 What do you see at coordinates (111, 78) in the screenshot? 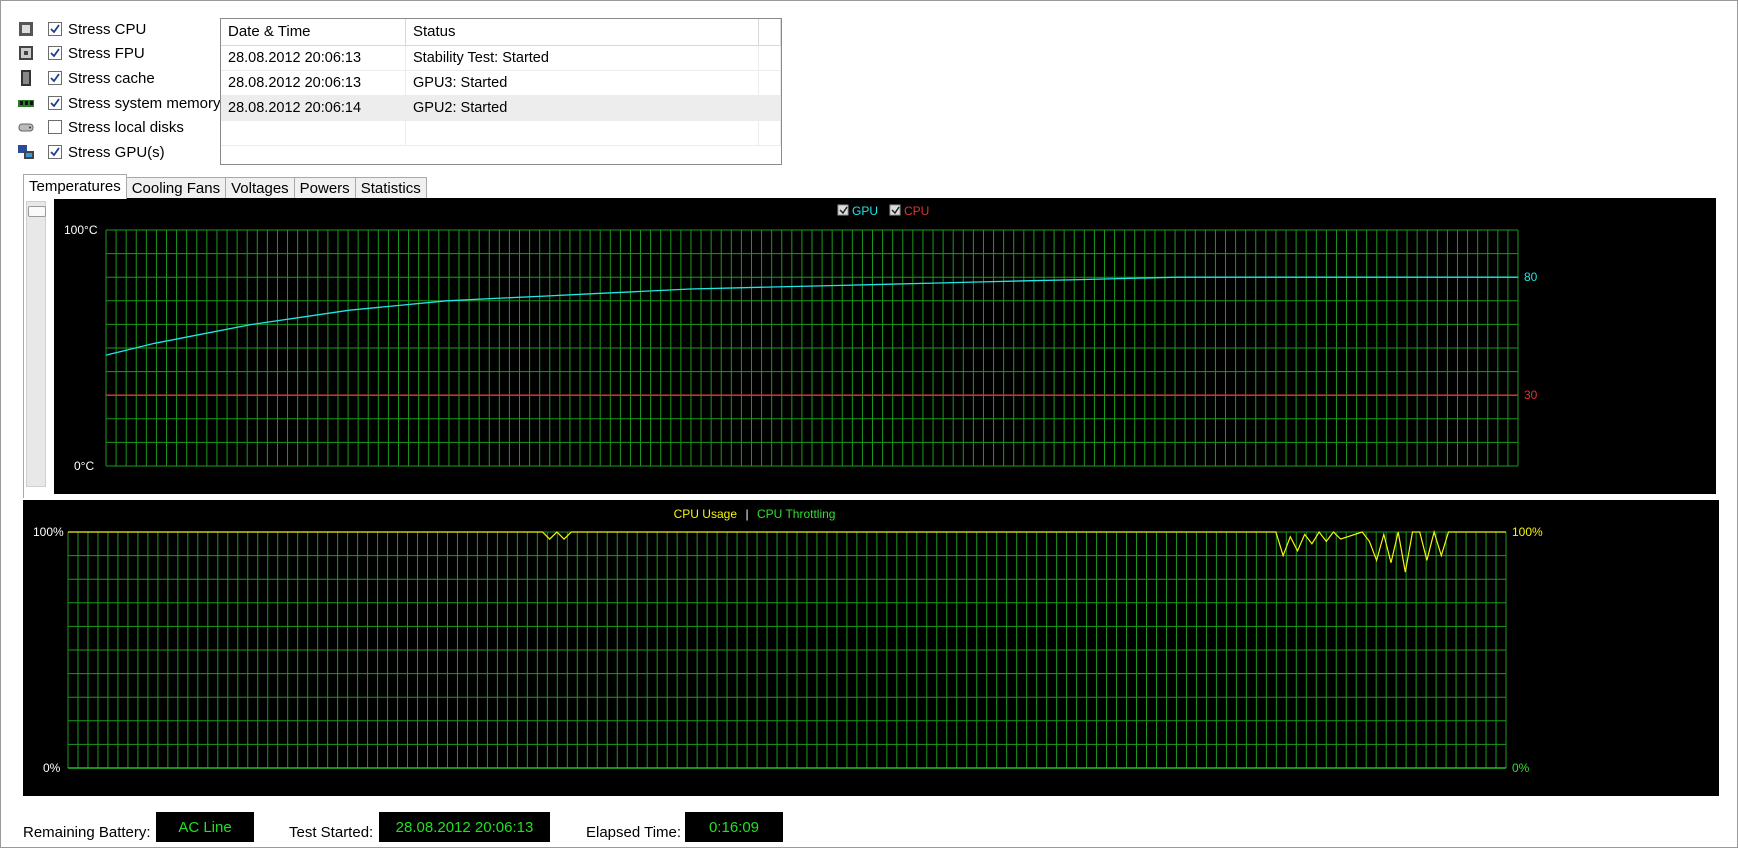
I see `stress-cache-label: Stress cache` at bounding box center [111, 78].